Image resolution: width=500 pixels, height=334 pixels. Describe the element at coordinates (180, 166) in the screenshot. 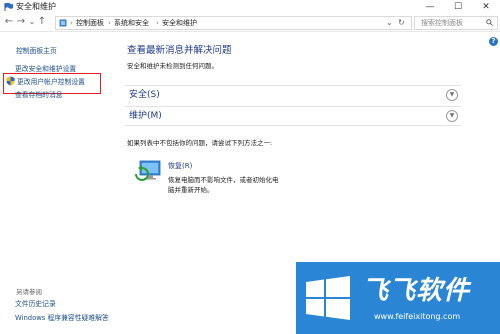

I see `recovery-link: 恢复(R)` at that location.